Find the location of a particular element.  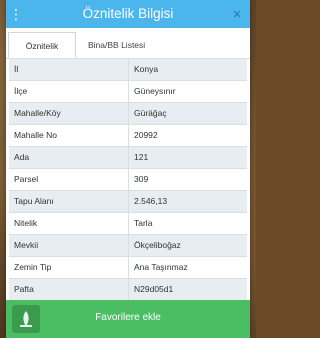

table-row: Zemin Tip Ana Taşınmaz is located at coordinates (128, 267).